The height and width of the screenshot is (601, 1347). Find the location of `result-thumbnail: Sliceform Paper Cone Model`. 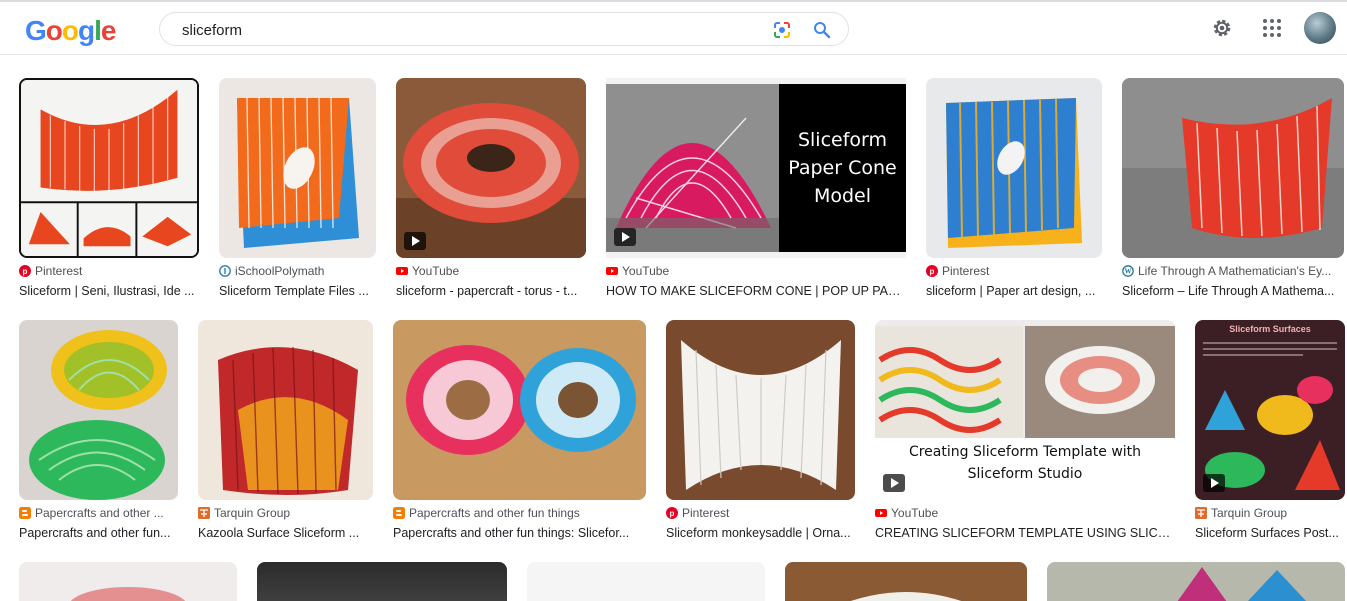

result-thumbnail: Sliceform Paper Cone Model is located at coordinates (756, 168).